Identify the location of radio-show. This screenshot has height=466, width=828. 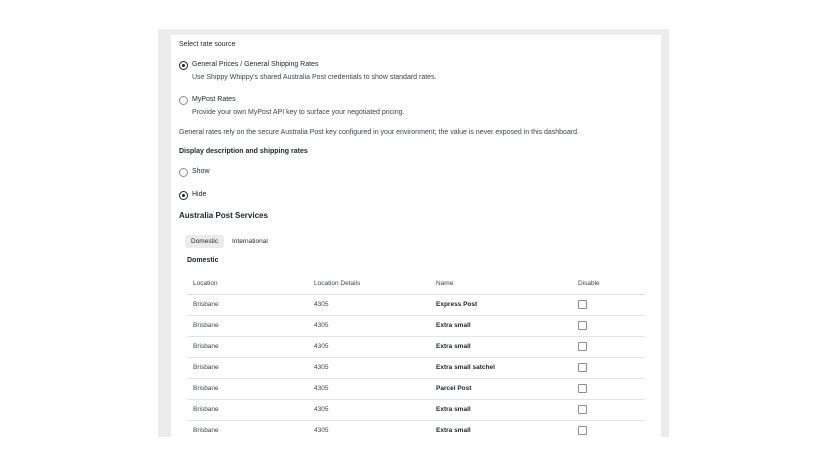
(183, 172).